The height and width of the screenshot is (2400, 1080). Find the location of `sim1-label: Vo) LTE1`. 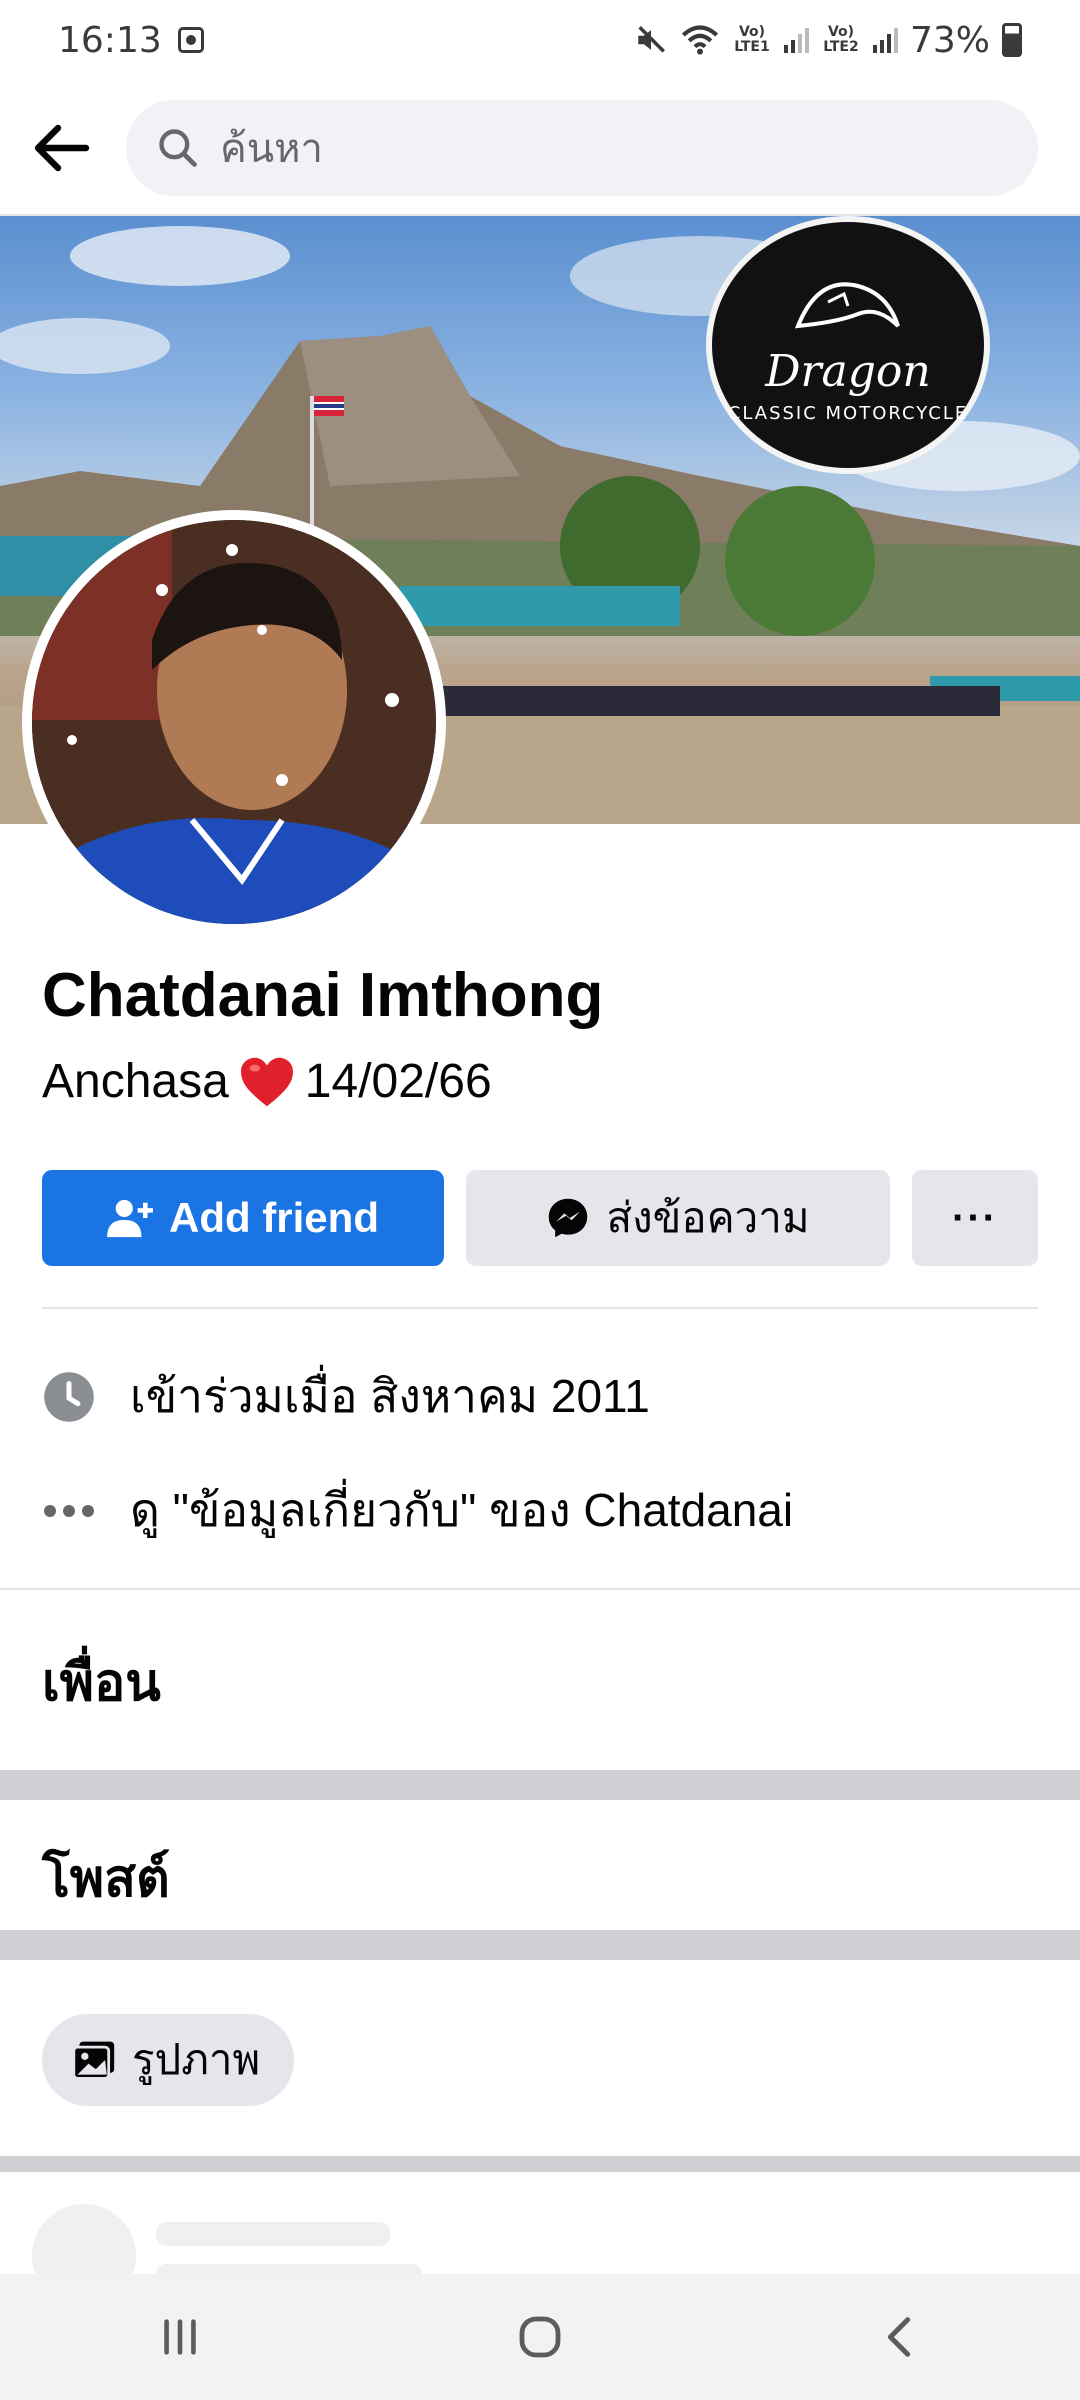

sim1-label: Vo) LTE1 is located at coordinates (752, 39).